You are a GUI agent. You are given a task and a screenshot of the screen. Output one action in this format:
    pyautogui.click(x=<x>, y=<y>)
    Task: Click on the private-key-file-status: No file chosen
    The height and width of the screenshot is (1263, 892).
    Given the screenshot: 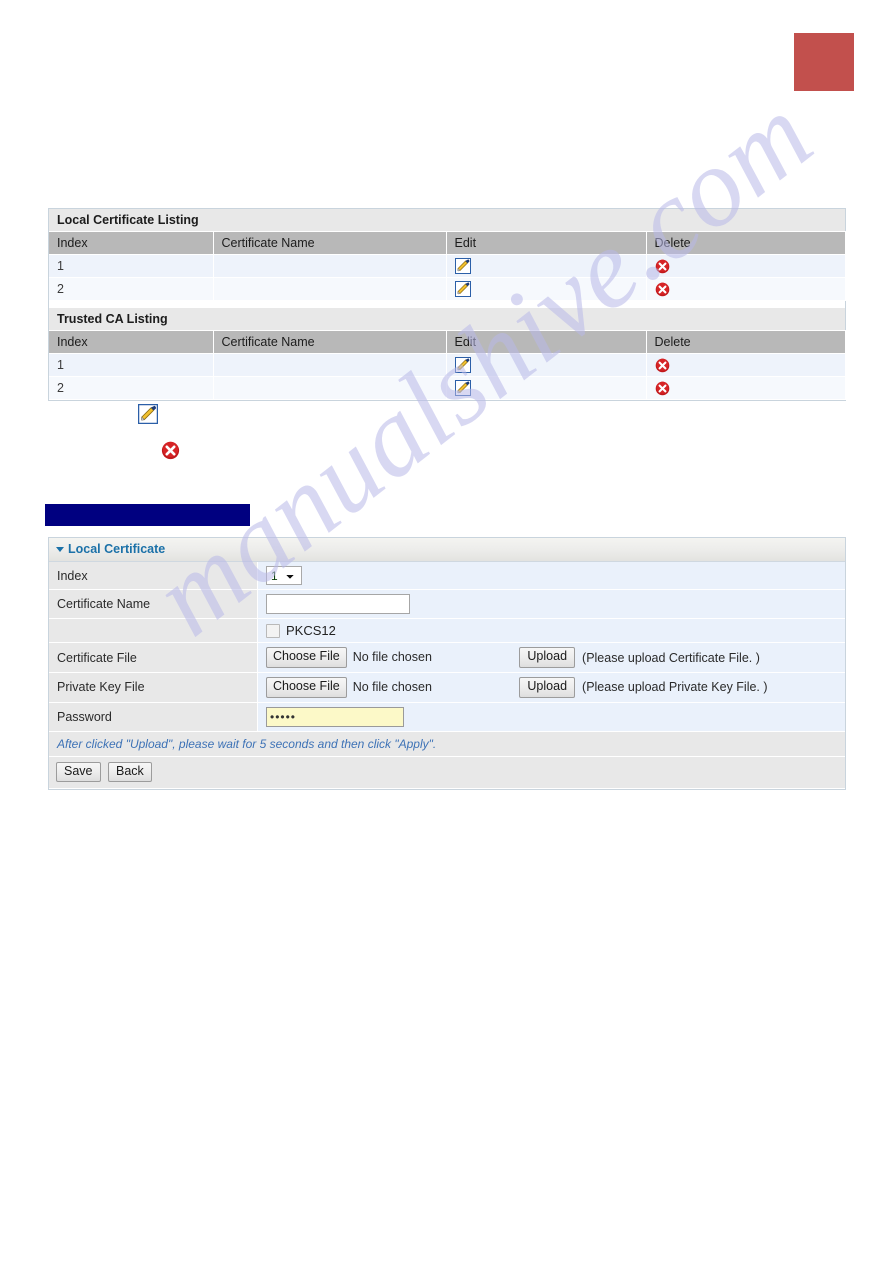 What is the action you would take?
    pyautogui.click(x=392, y=686)
    